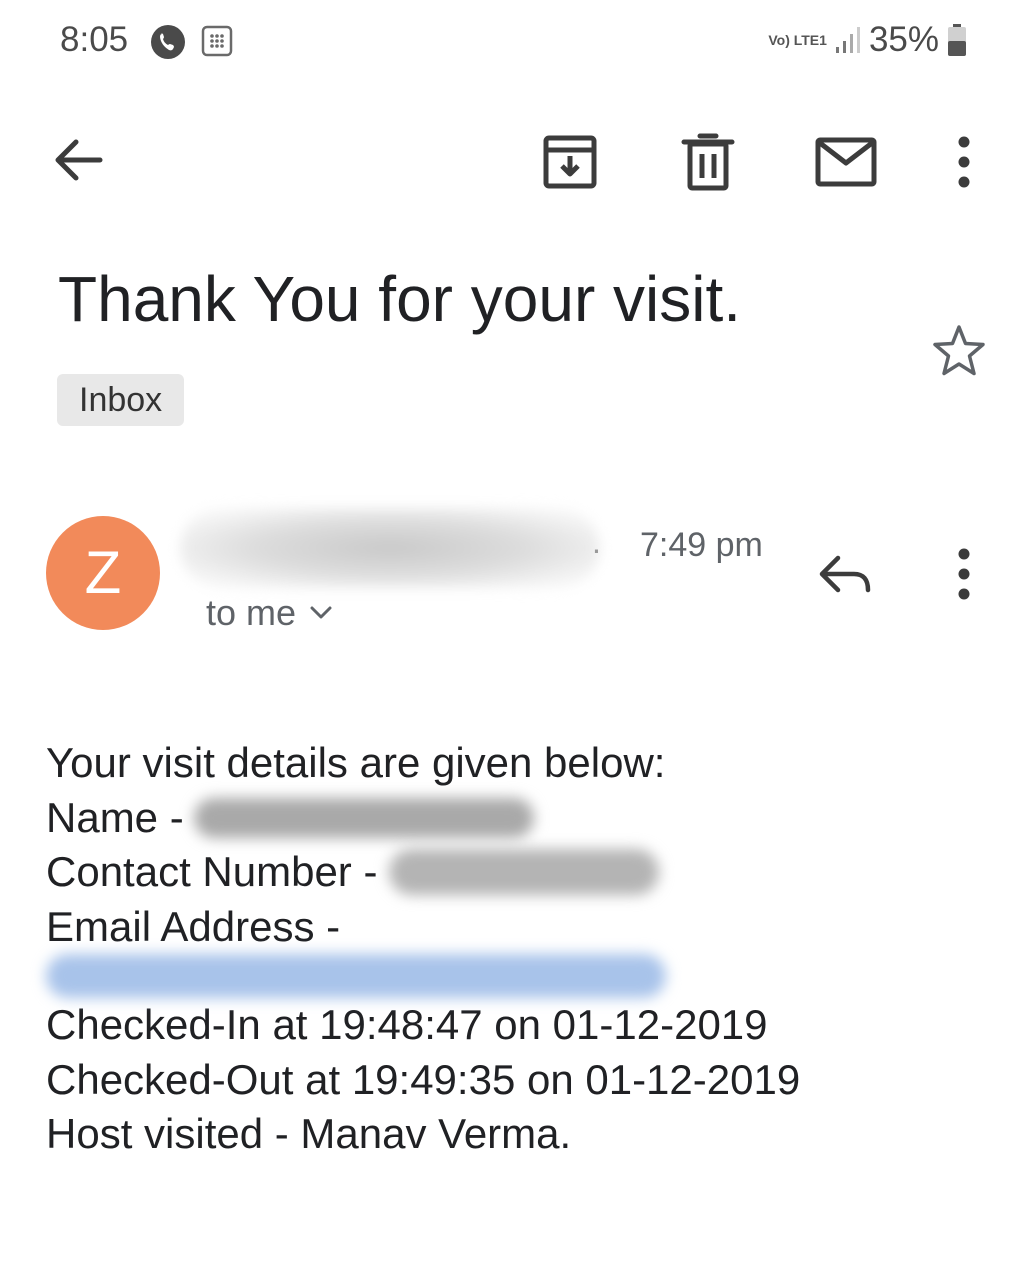 This screenshot has width=1027, height=1280. I want to click on checked-out-line: Checked-Out at 19:49:35 on 01-12-2019, so click(423, 1079).